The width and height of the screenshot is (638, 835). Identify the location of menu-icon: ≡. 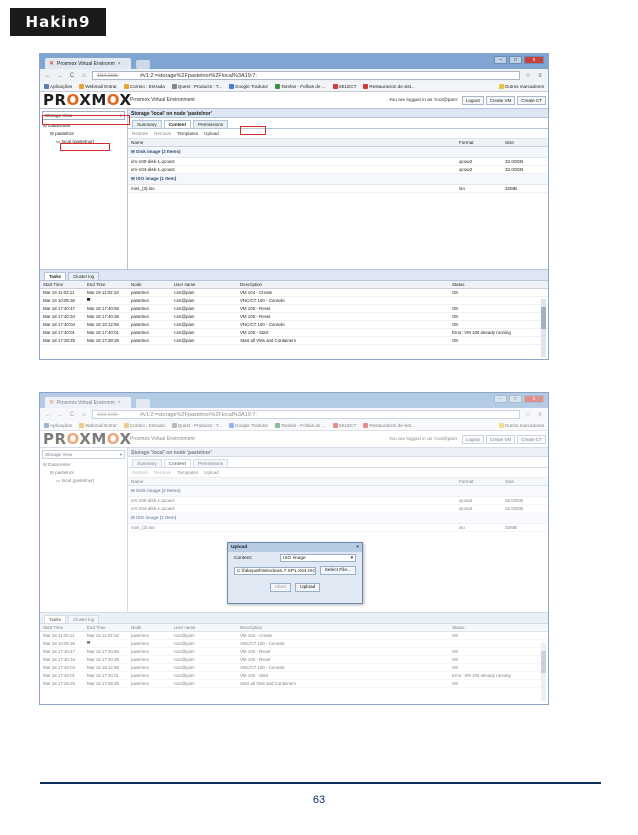
(540, 415).